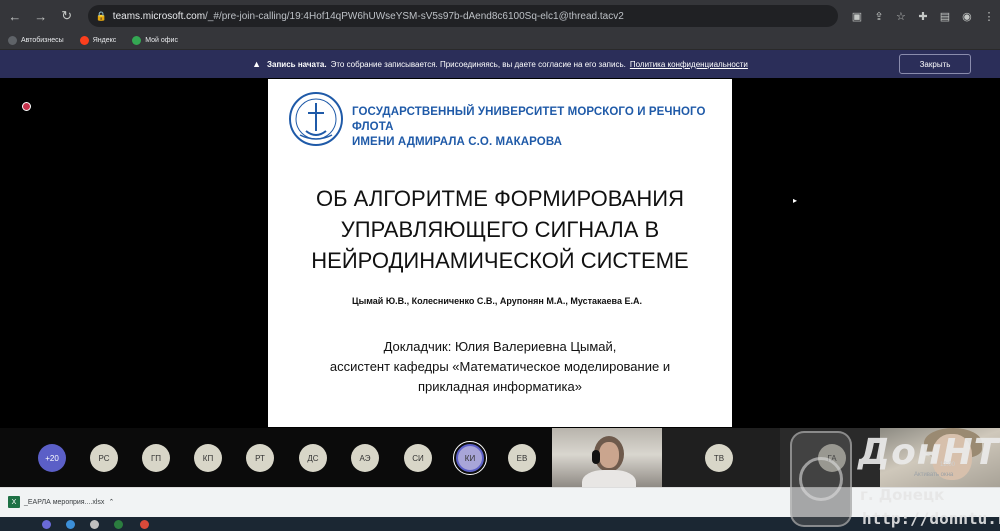 Image resolution: width=1000 pixels, height=531 pixels. What do you see at coordinates (26, 106) in the screenshot?
I see `recording-icon` at bounding box center [26, 106].